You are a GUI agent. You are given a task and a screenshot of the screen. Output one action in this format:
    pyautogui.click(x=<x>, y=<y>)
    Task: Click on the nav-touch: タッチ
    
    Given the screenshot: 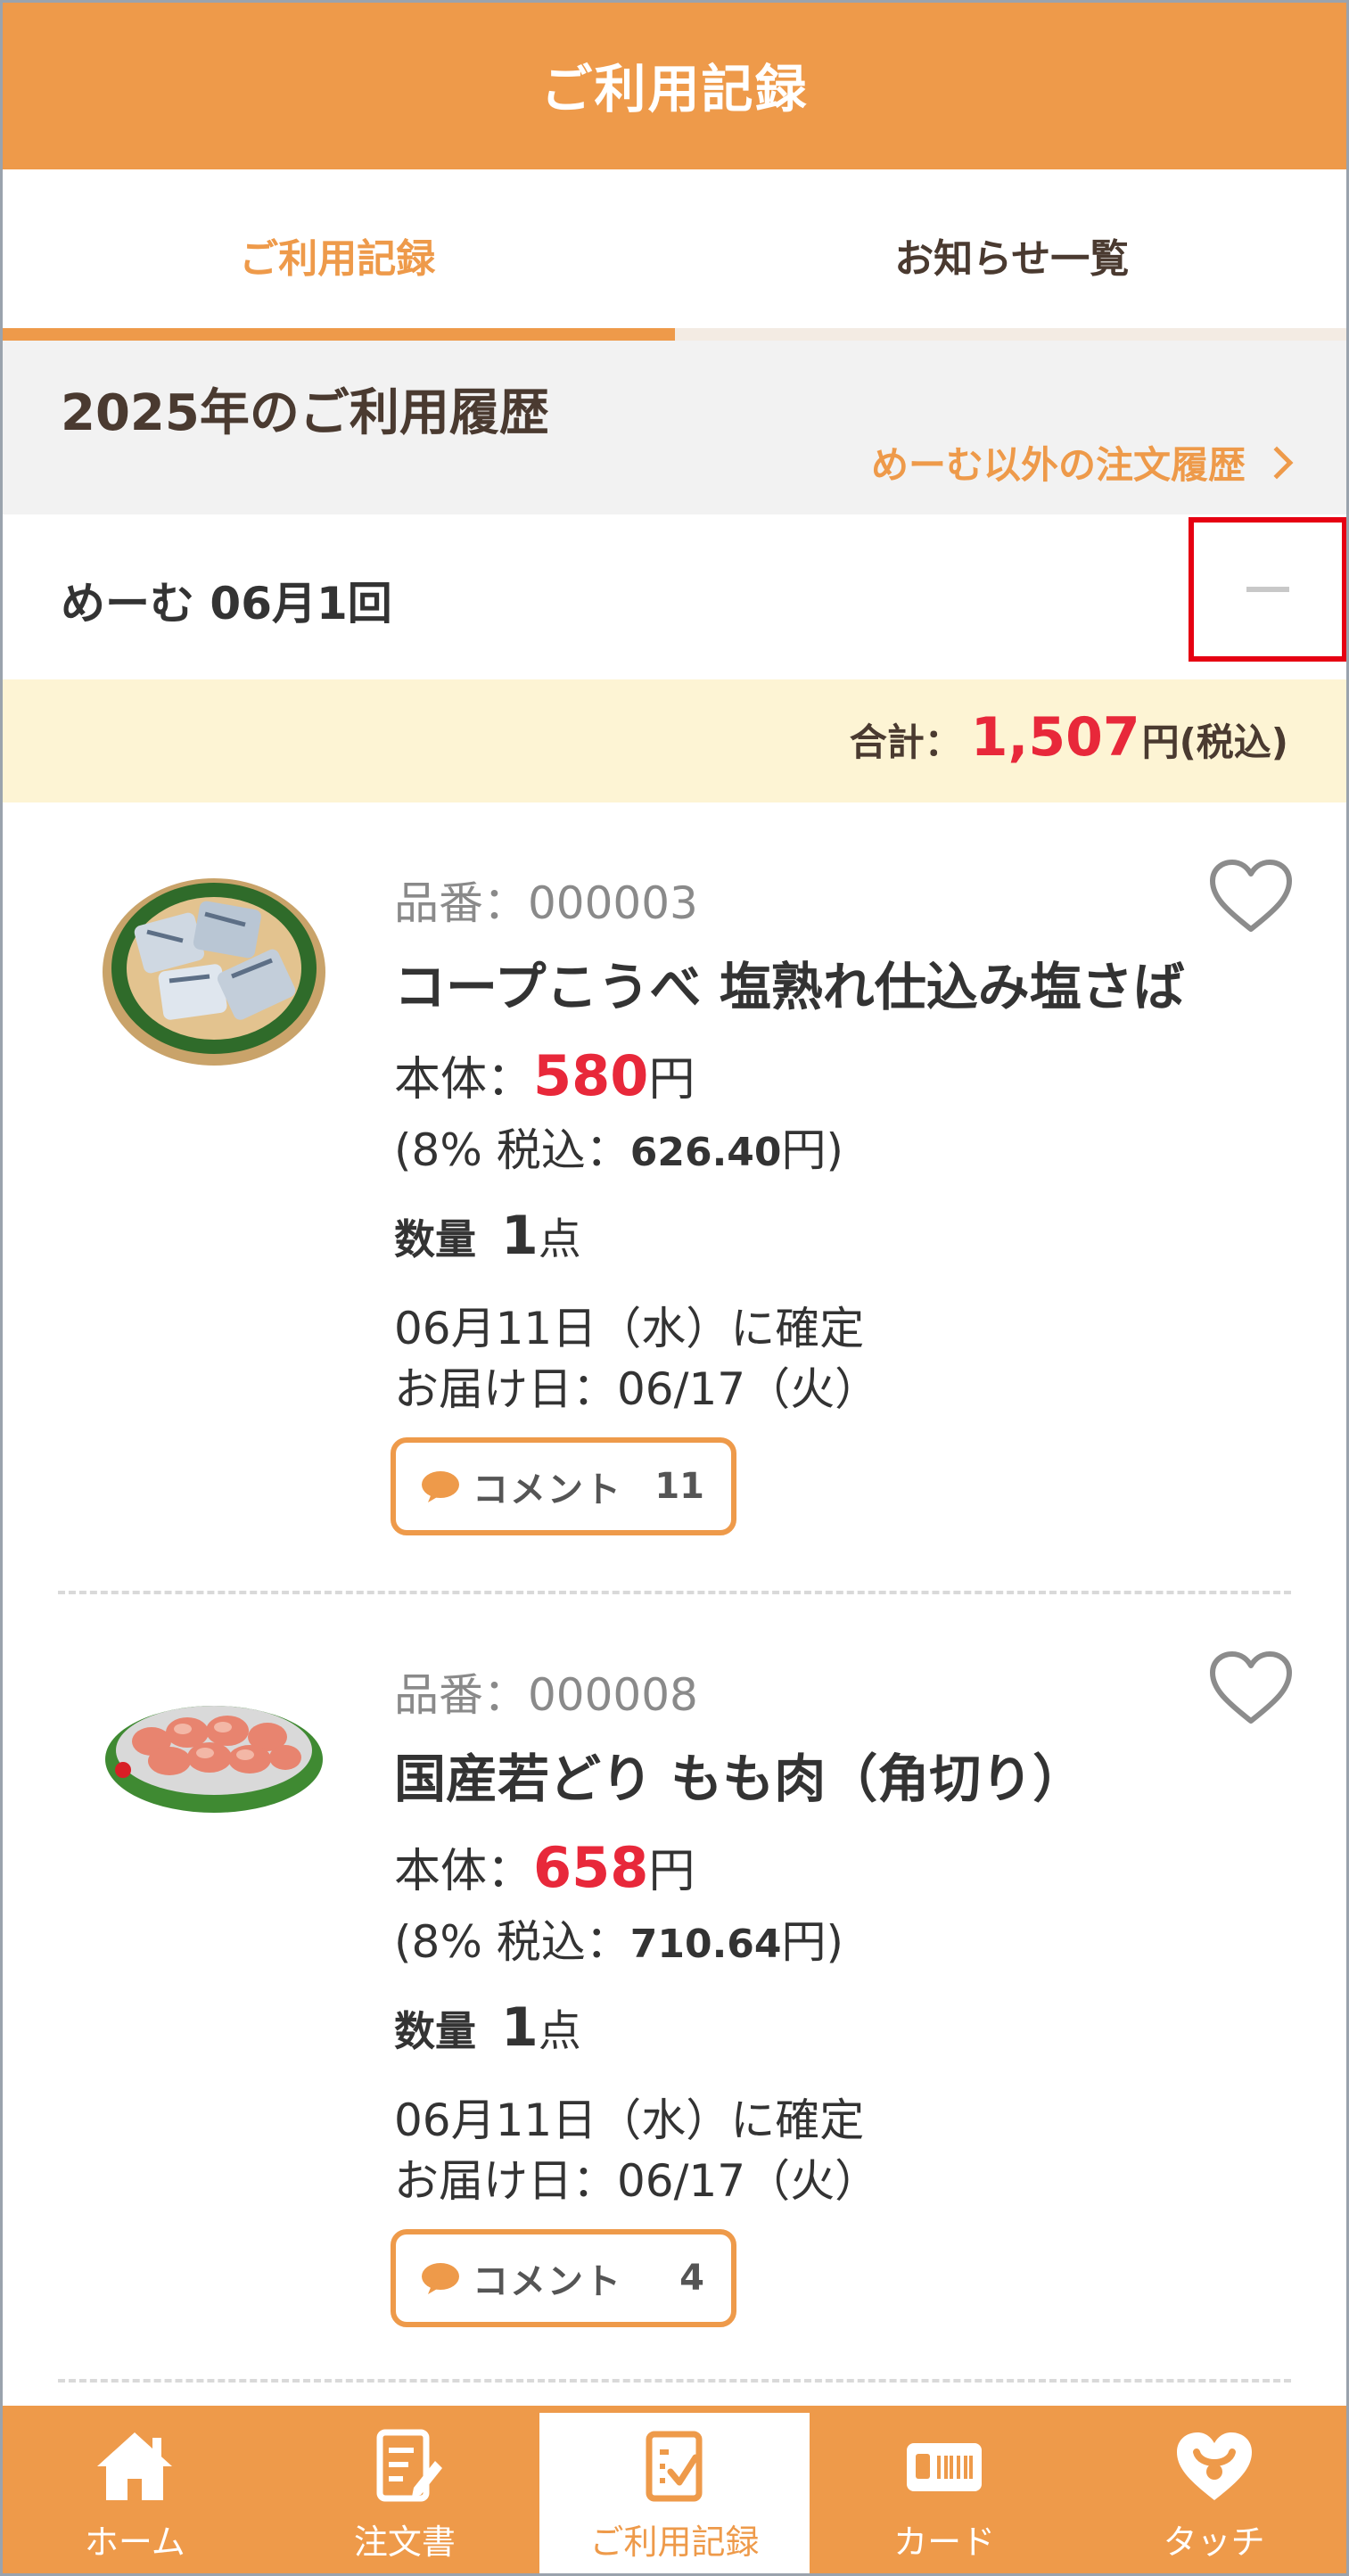 What is the action you would take?
    pyautogui.click(x=1214, y=2491)
    